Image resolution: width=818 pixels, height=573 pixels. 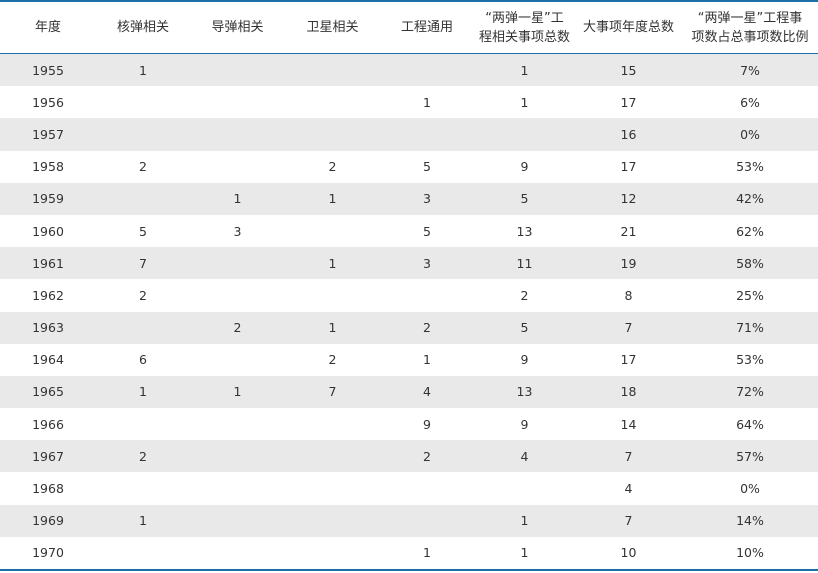 I want to click on header-annual-total: 大事项年度总数, so click(x=628, y=28).